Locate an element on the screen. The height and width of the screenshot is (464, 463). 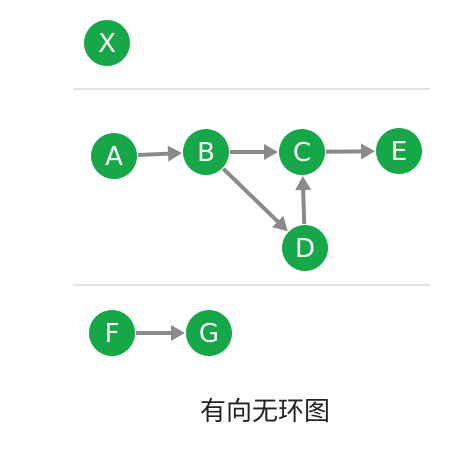
node-F: F is located at coordinates (112, 333).